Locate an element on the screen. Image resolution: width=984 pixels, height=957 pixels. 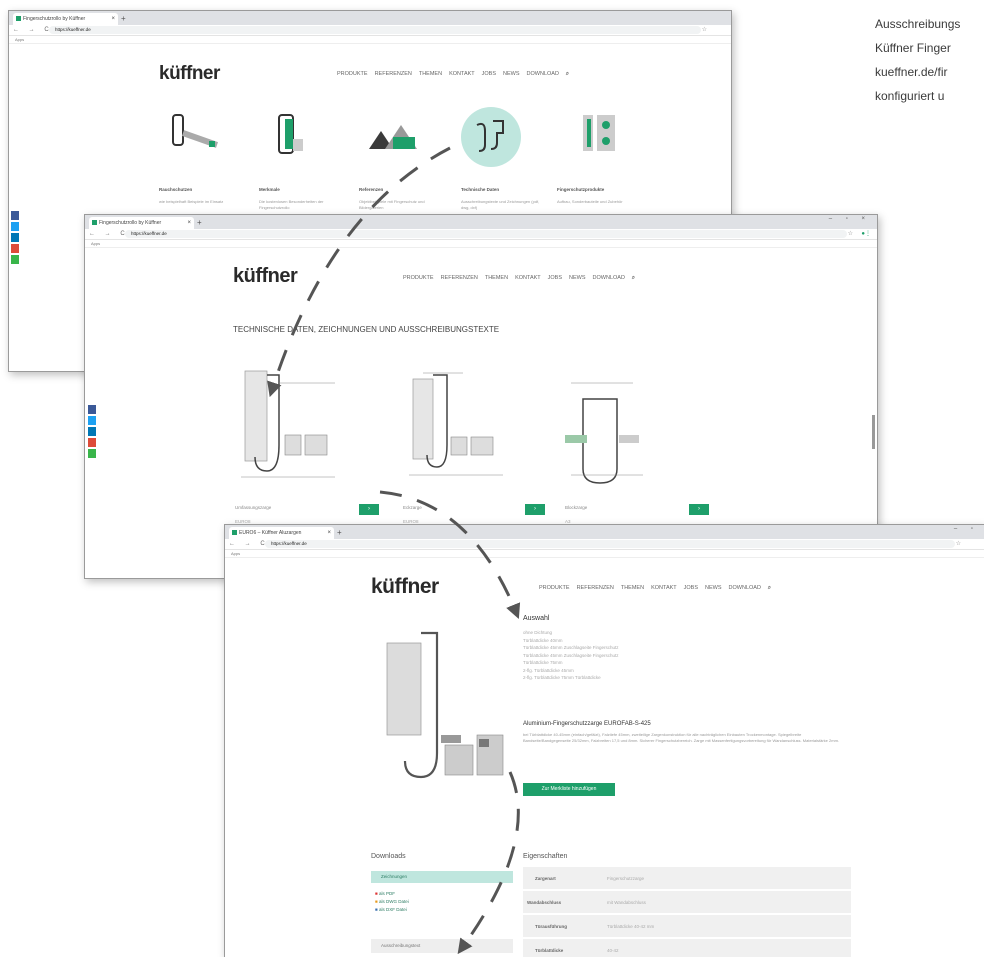
option-item: Türblattdicke 75mm is located at coordinates (571, 663).